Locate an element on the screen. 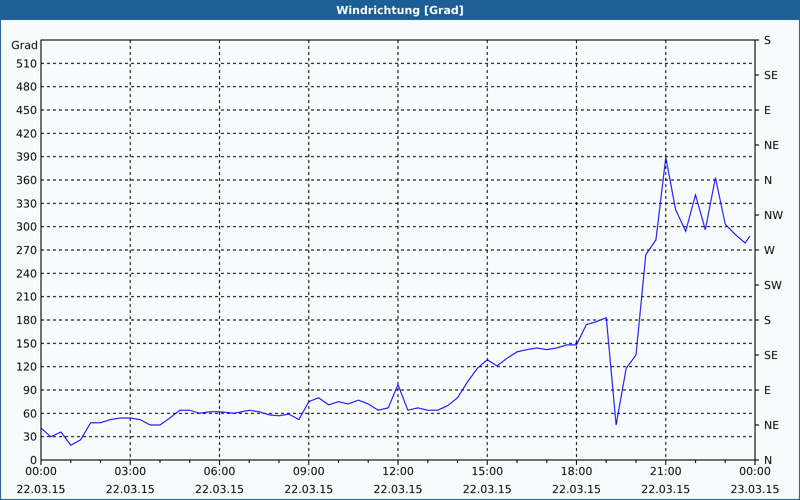  tick-label: 30 is located at coordinates (30, 437).